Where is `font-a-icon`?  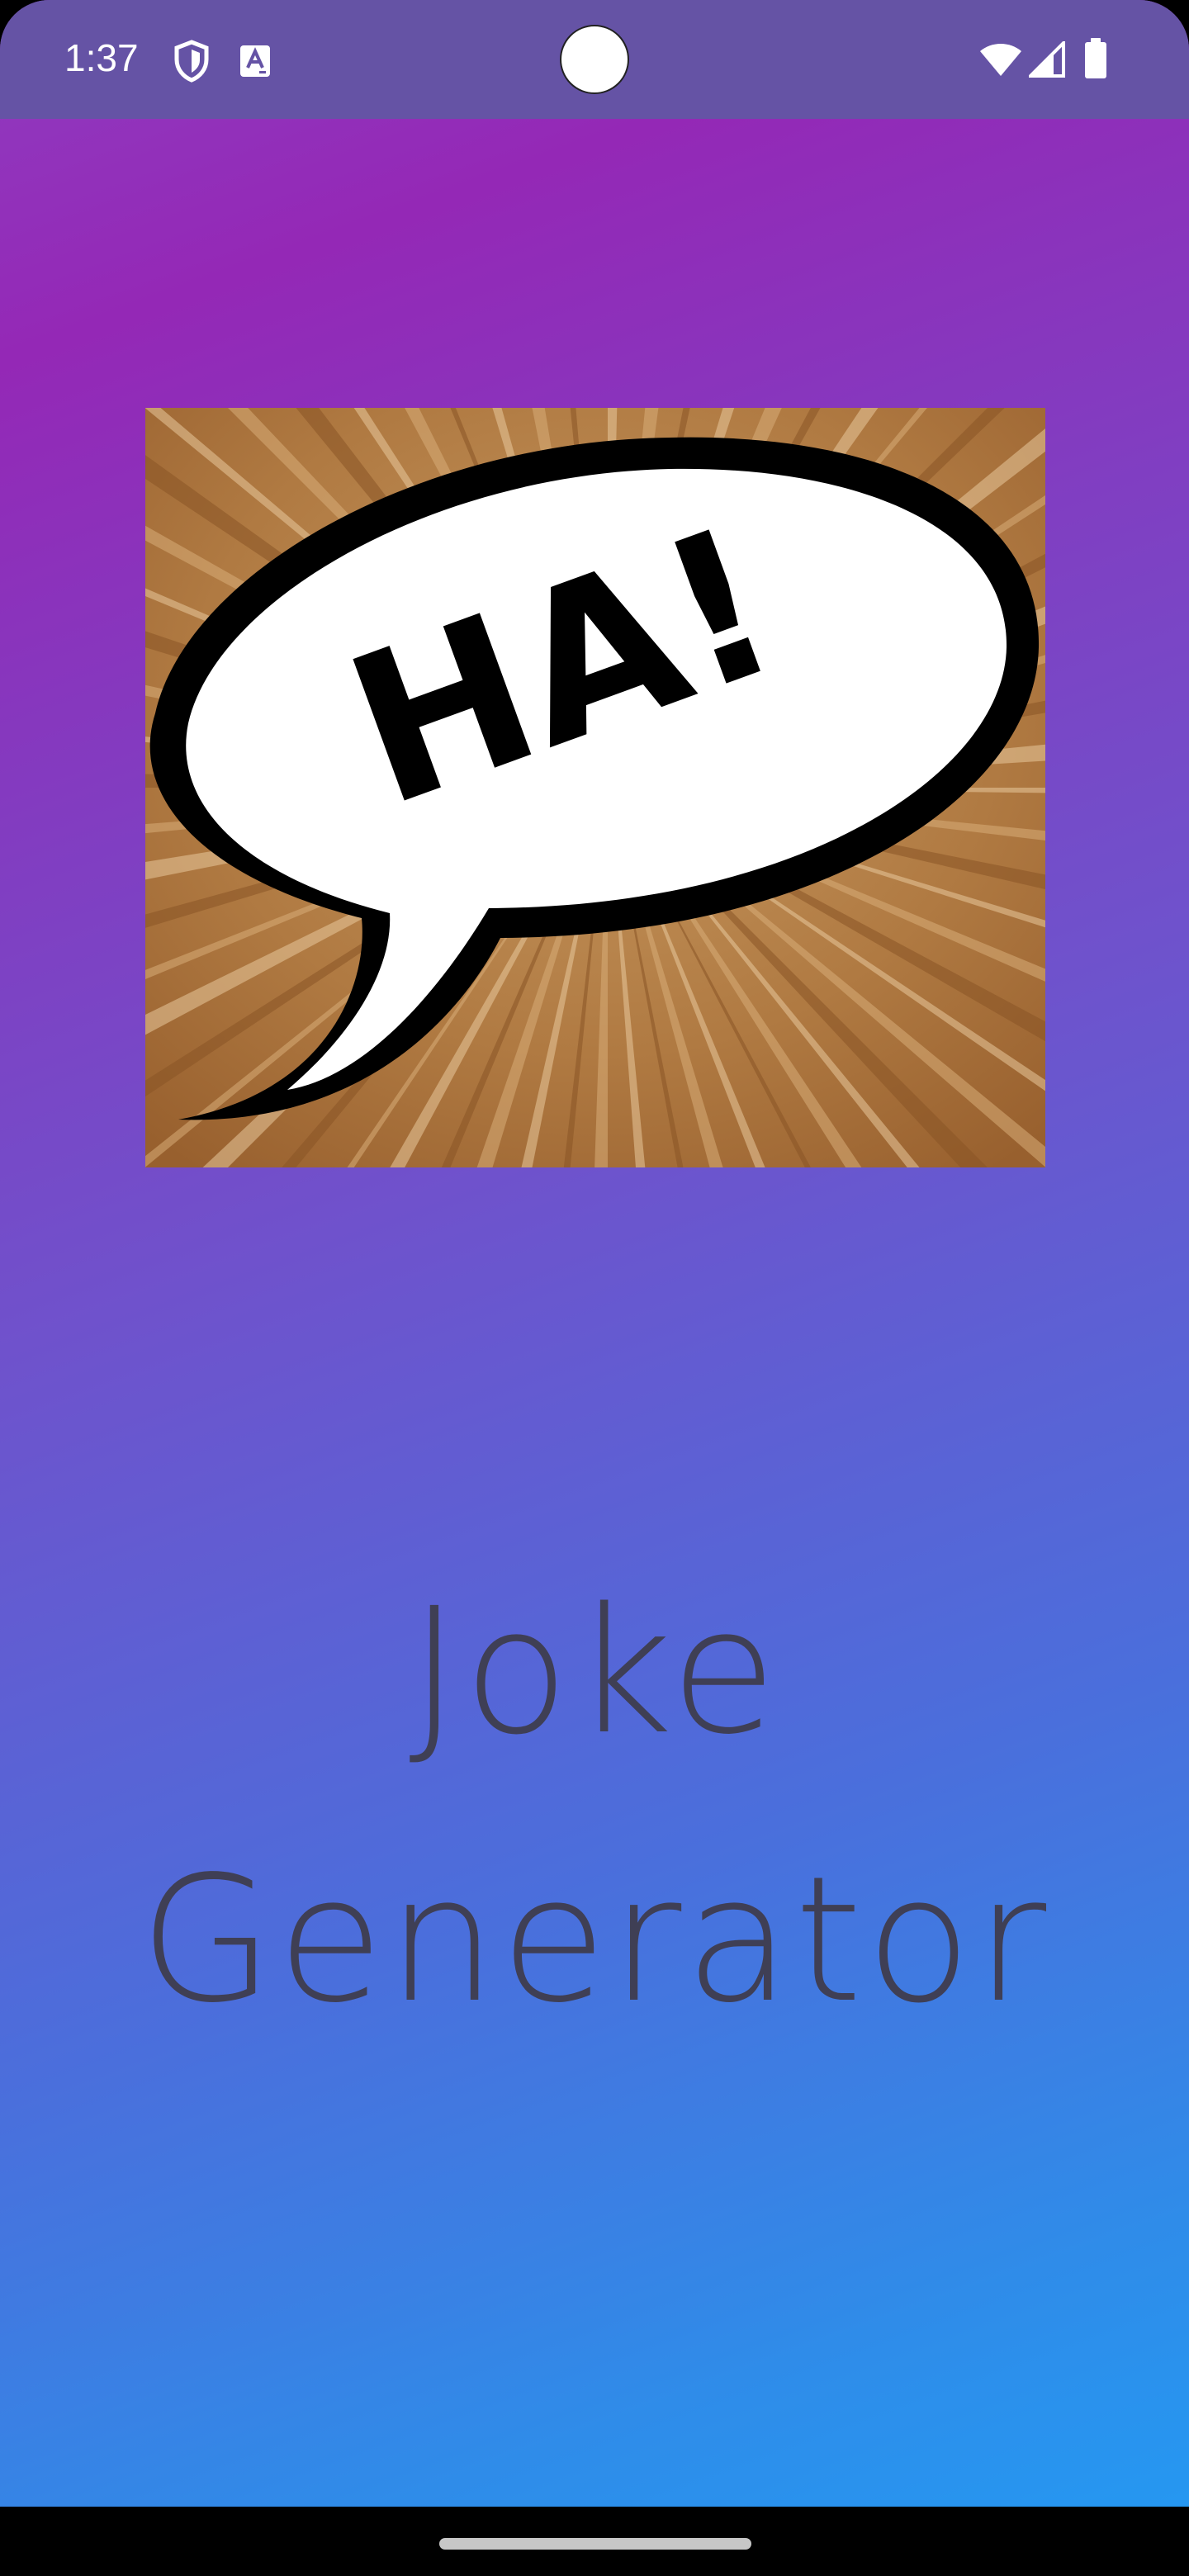
font-a-icon is located at coordinates (255, 61).